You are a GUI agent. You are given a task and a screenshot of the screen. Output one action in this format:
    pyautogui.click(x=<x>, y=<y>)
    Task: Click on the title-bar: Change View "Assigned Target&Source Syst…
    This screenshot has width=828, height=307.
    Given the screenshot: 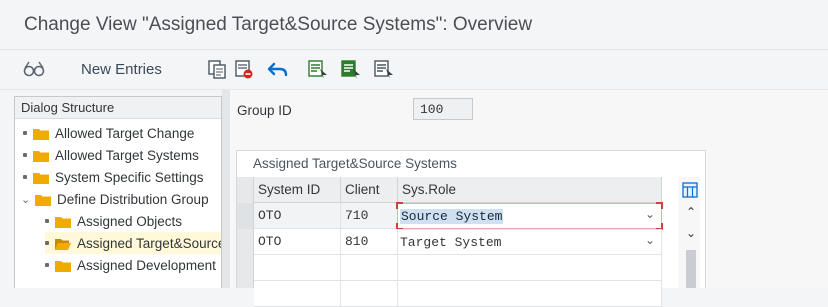 What is the action you would take?
    pyautogui.click(x=414, y=22)
    